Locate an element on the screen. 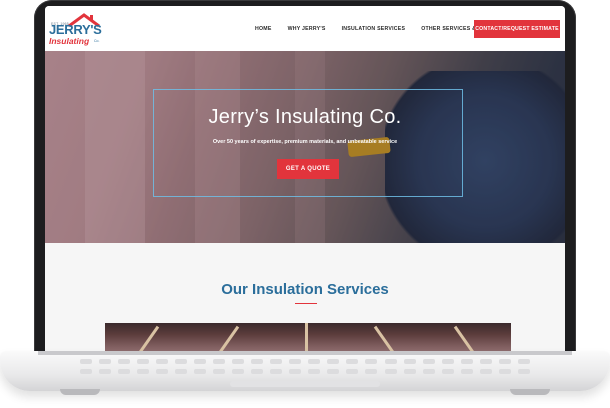  trackpad is located at coordinates (305, 384).